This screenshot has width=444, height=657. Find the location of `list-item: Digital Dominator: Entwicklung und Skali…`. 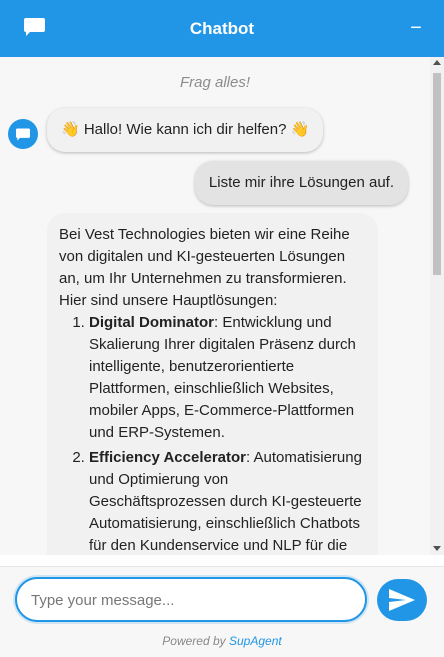

list-item: Digital Dominator: Entwicklung und Skali… is located at coordinates (227, 378).